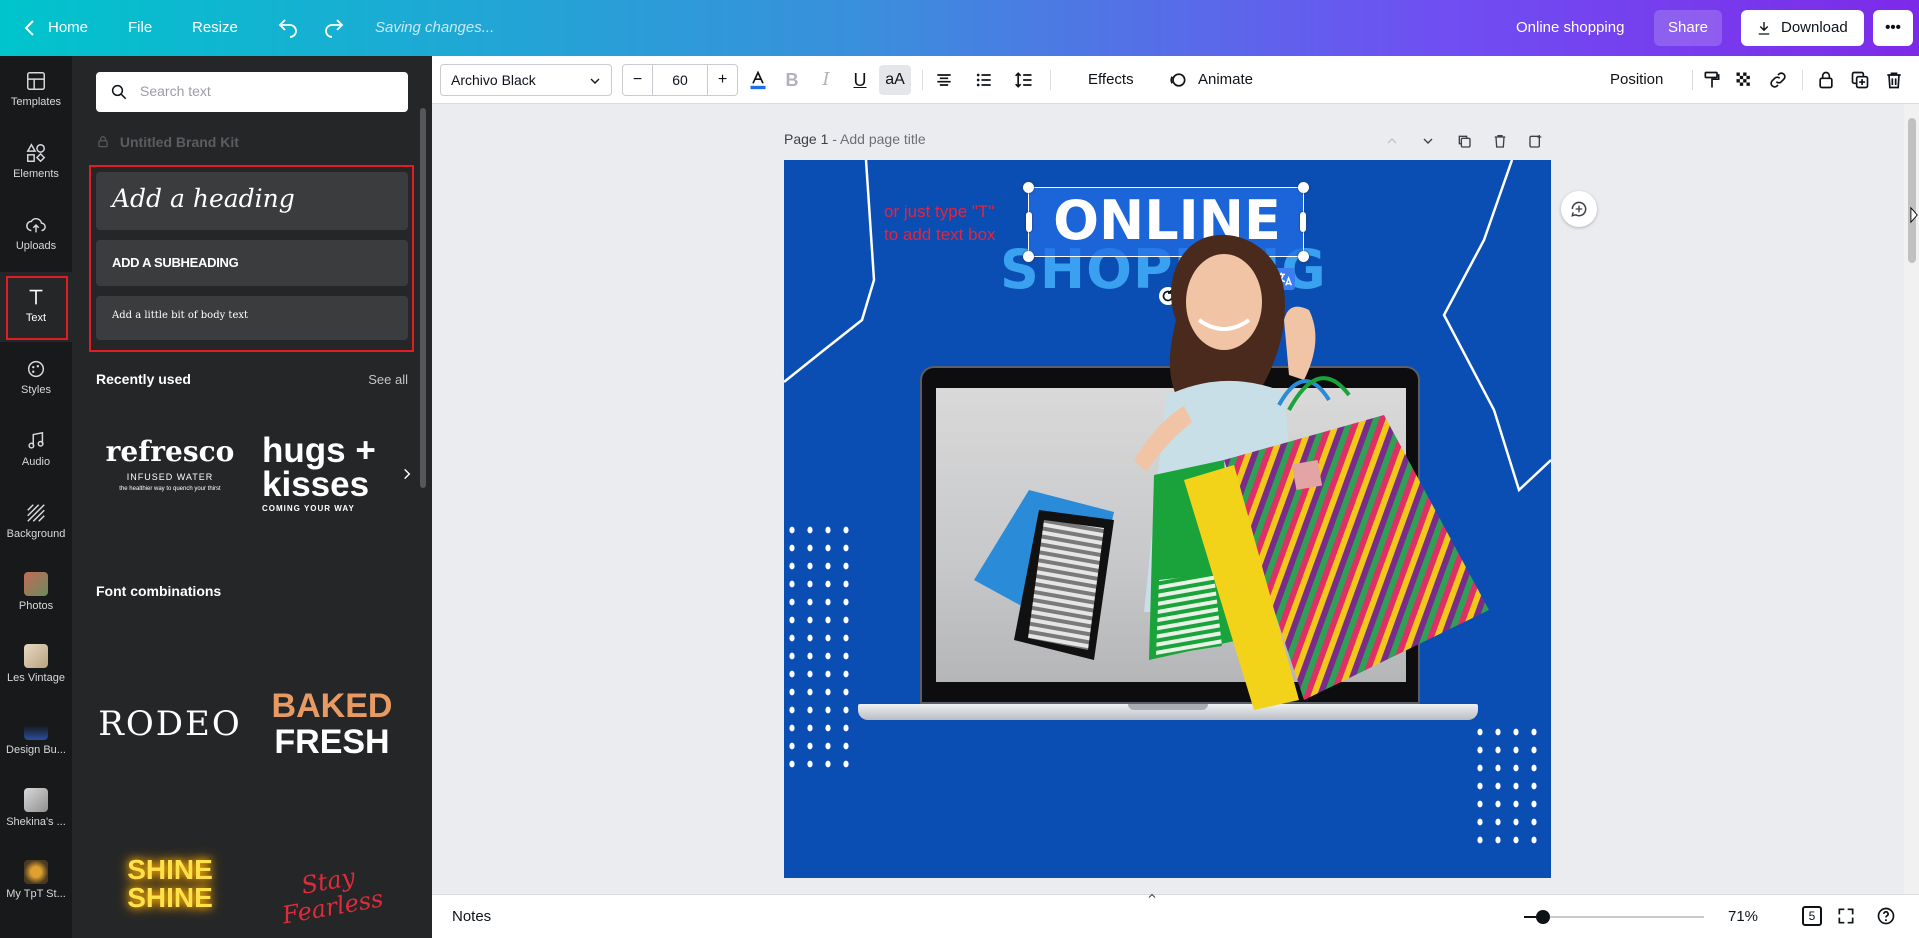  I want to click on share-button: Share, so click(1688, 28).